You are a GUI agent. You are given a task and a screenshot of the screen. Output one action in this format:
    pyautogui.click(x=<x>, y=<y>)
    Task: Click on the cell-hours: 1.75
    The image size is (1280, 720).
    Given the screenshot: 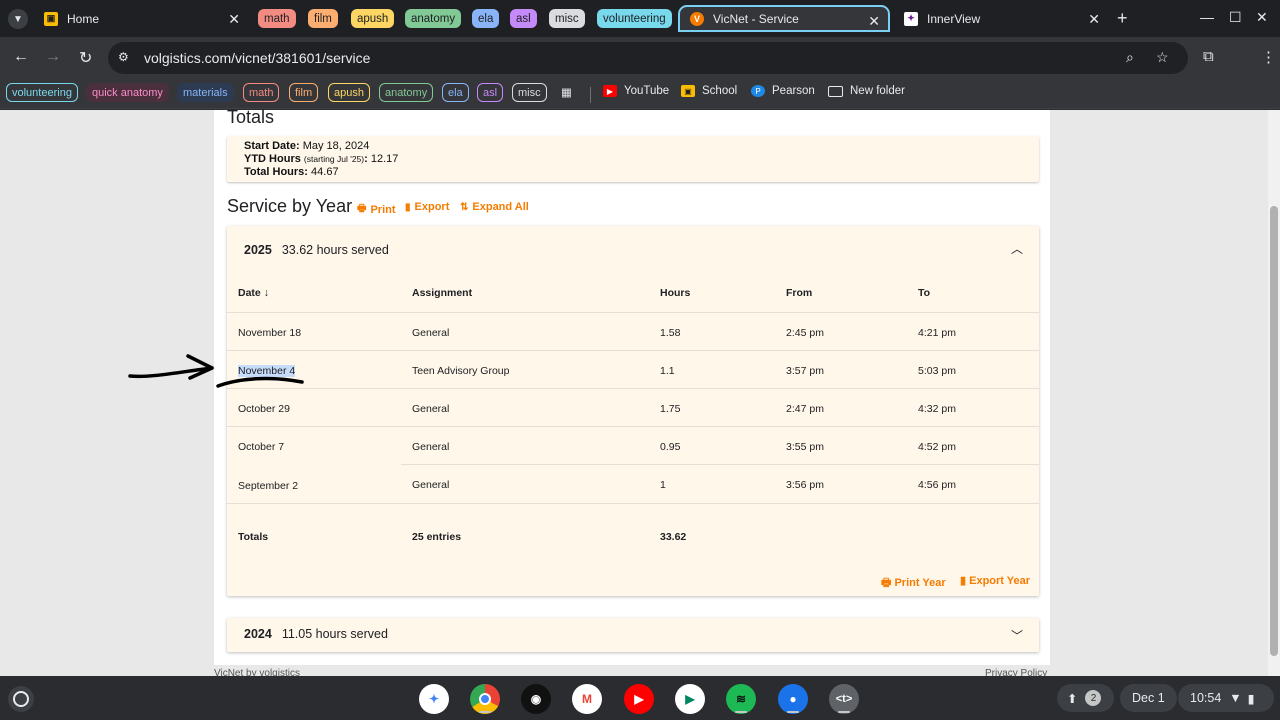 What is the action you would take?
    pyautogui.click(x=670, y=409)
    